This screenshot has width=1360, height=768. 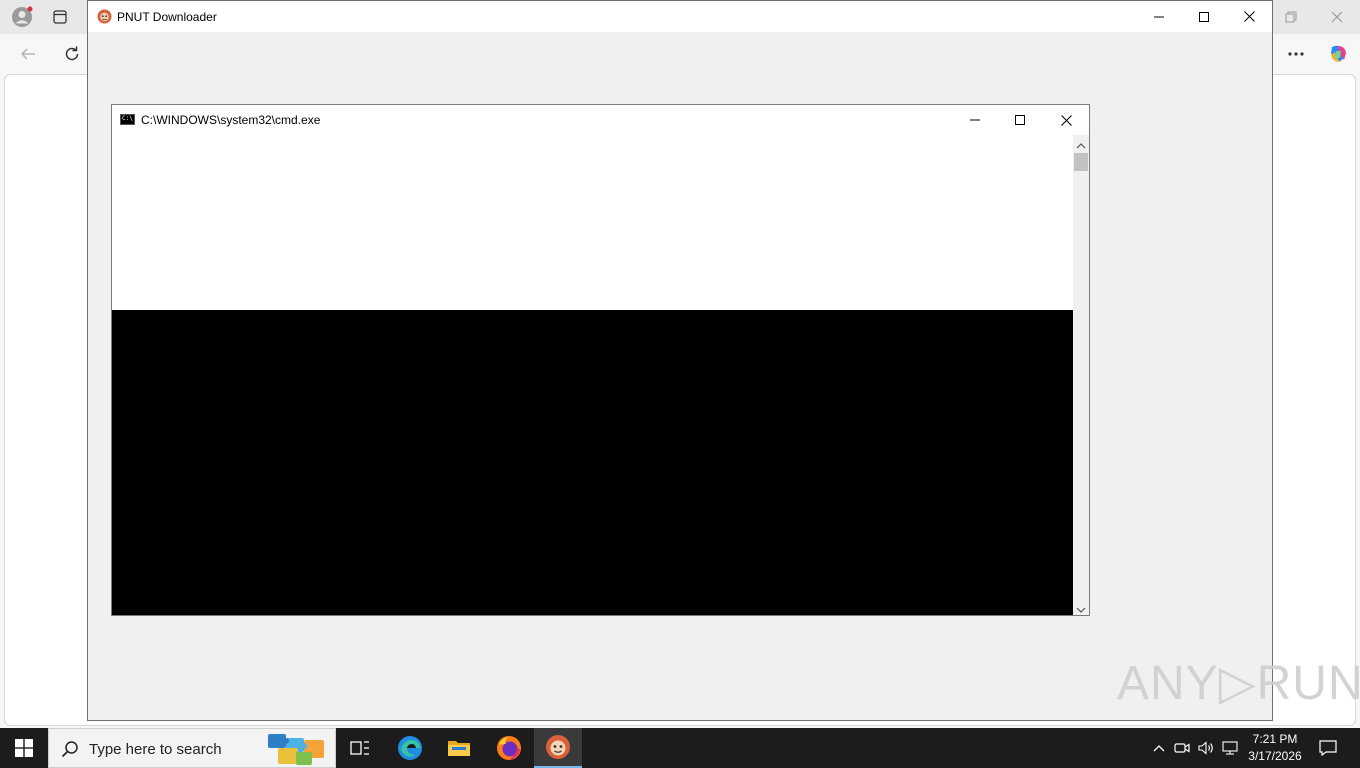 I want to click on cmd-console-icon: C:\, so click(x=127, y=119).